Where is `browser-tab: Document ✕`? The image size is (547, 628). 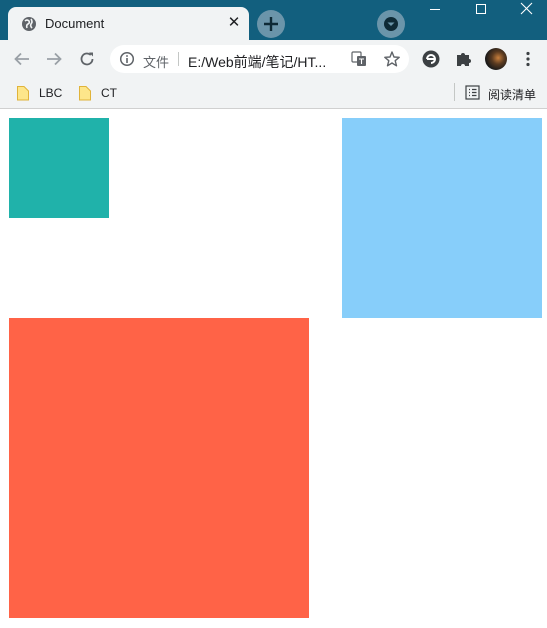 browser-tab: Document ✕ is located at coordinates (128, 23).